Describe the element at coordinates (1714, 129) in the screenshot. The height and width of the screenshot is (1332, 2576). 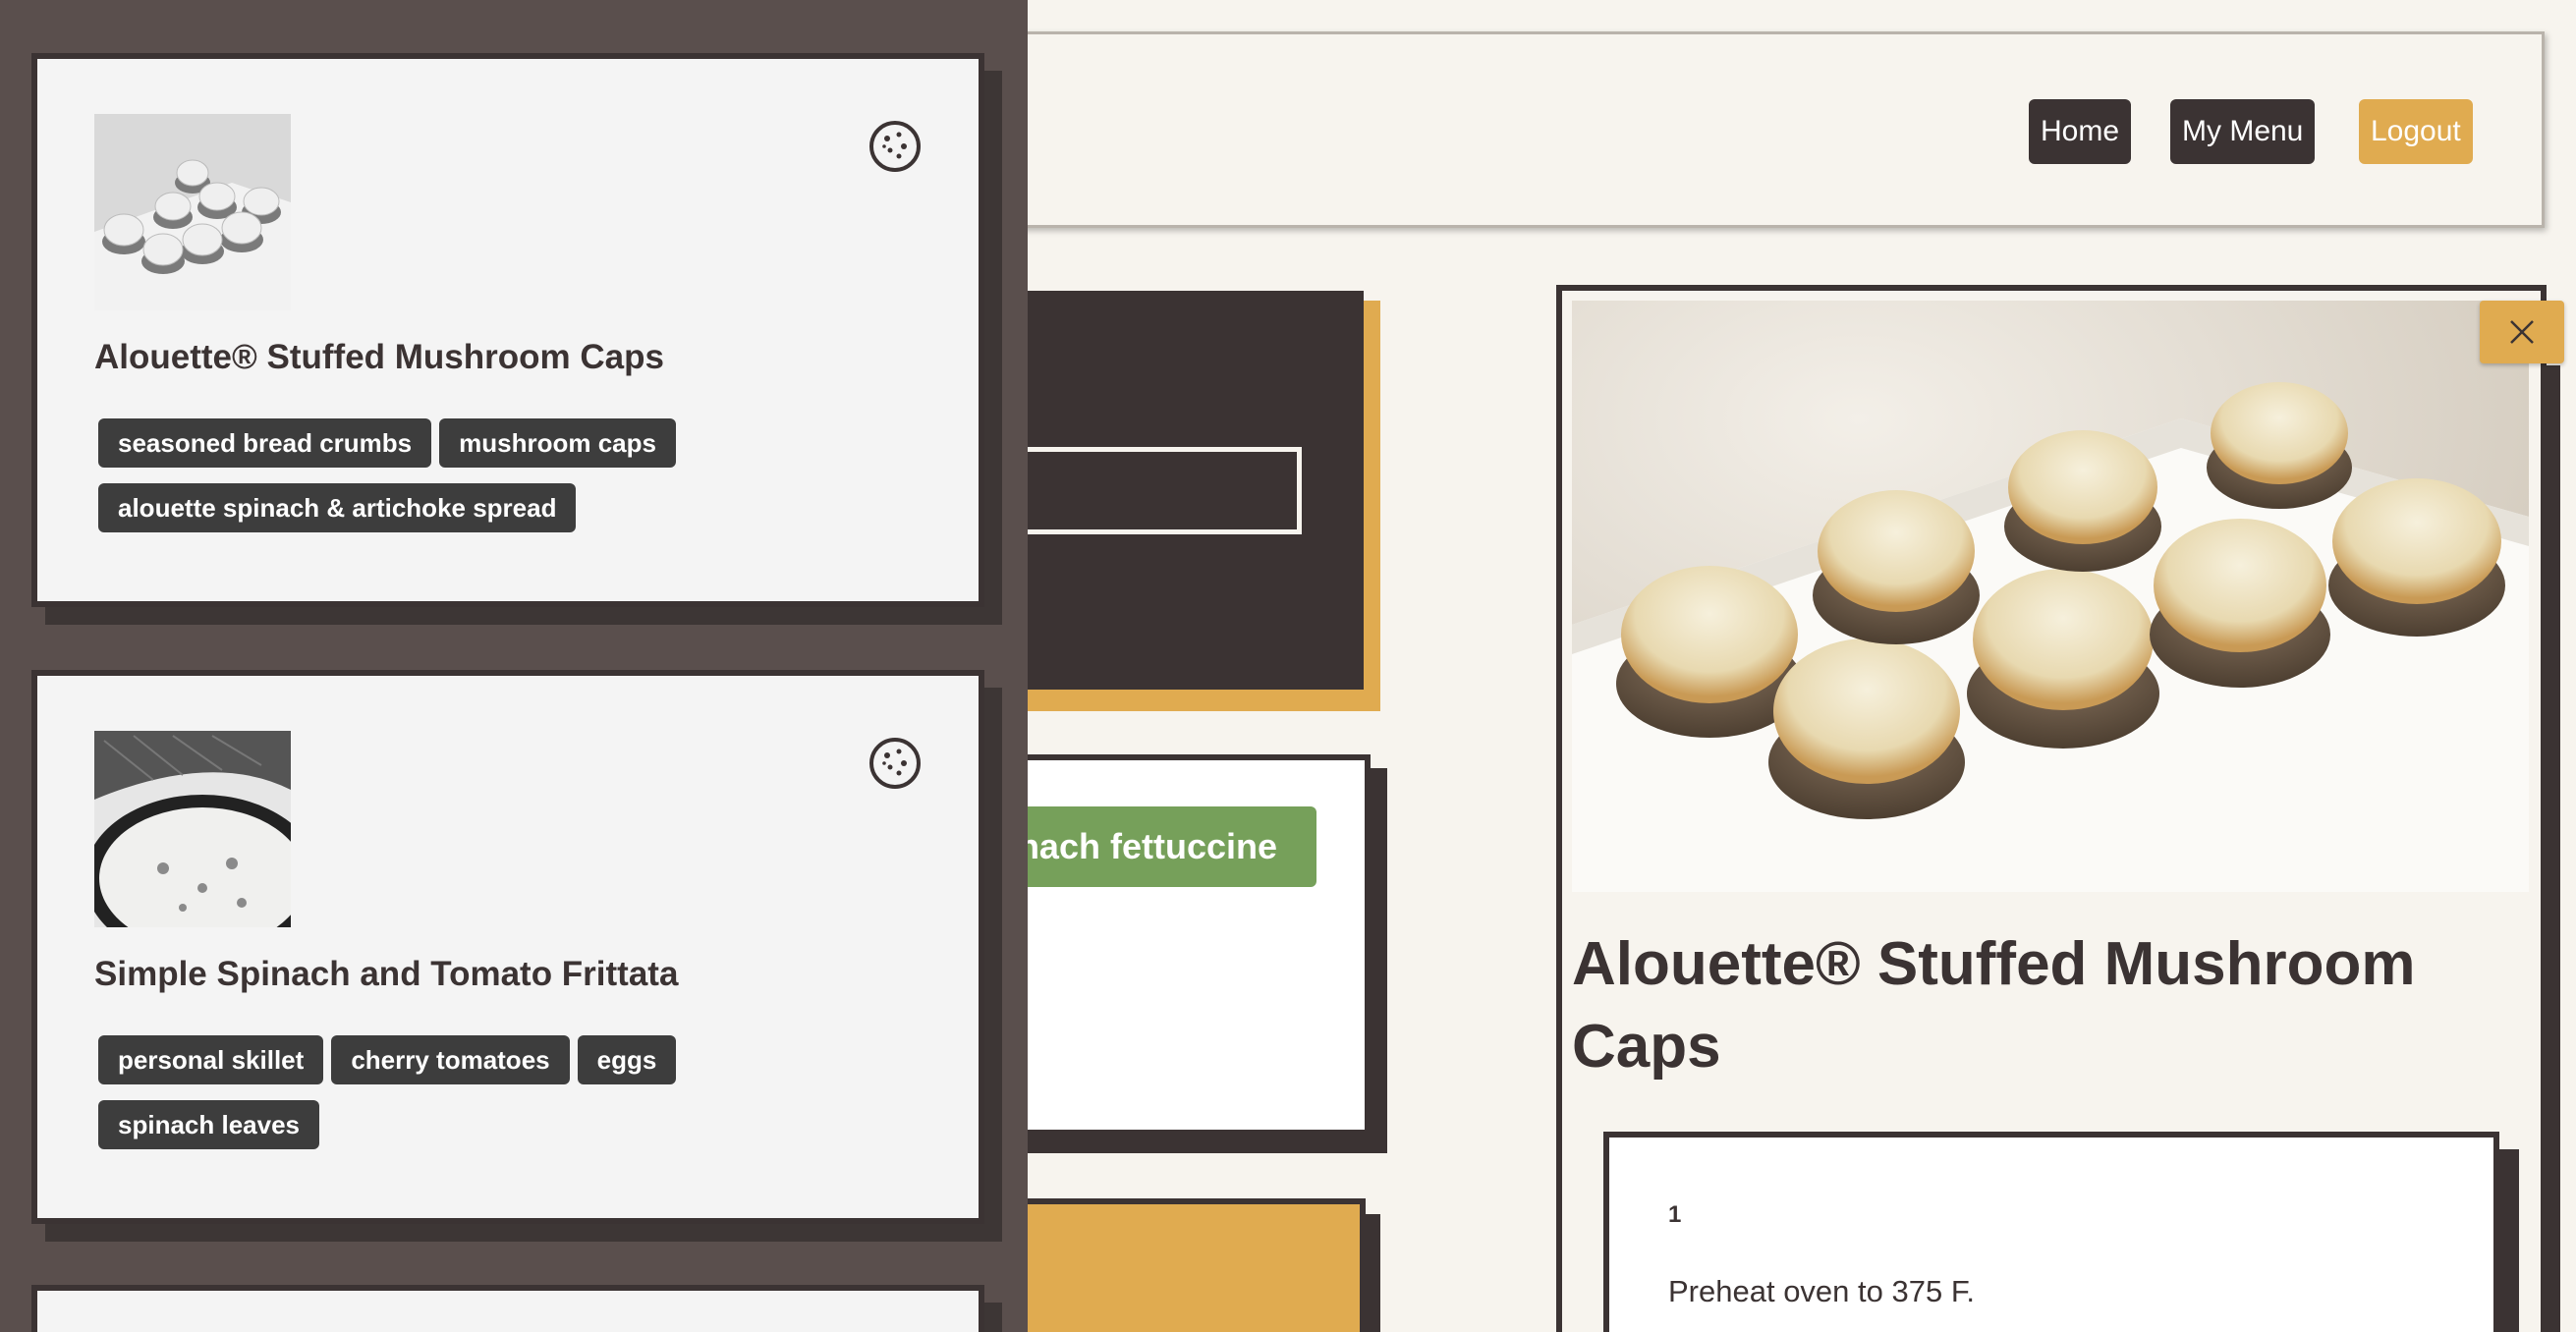
I see `top-header: Home My Menu Logout` at that location.